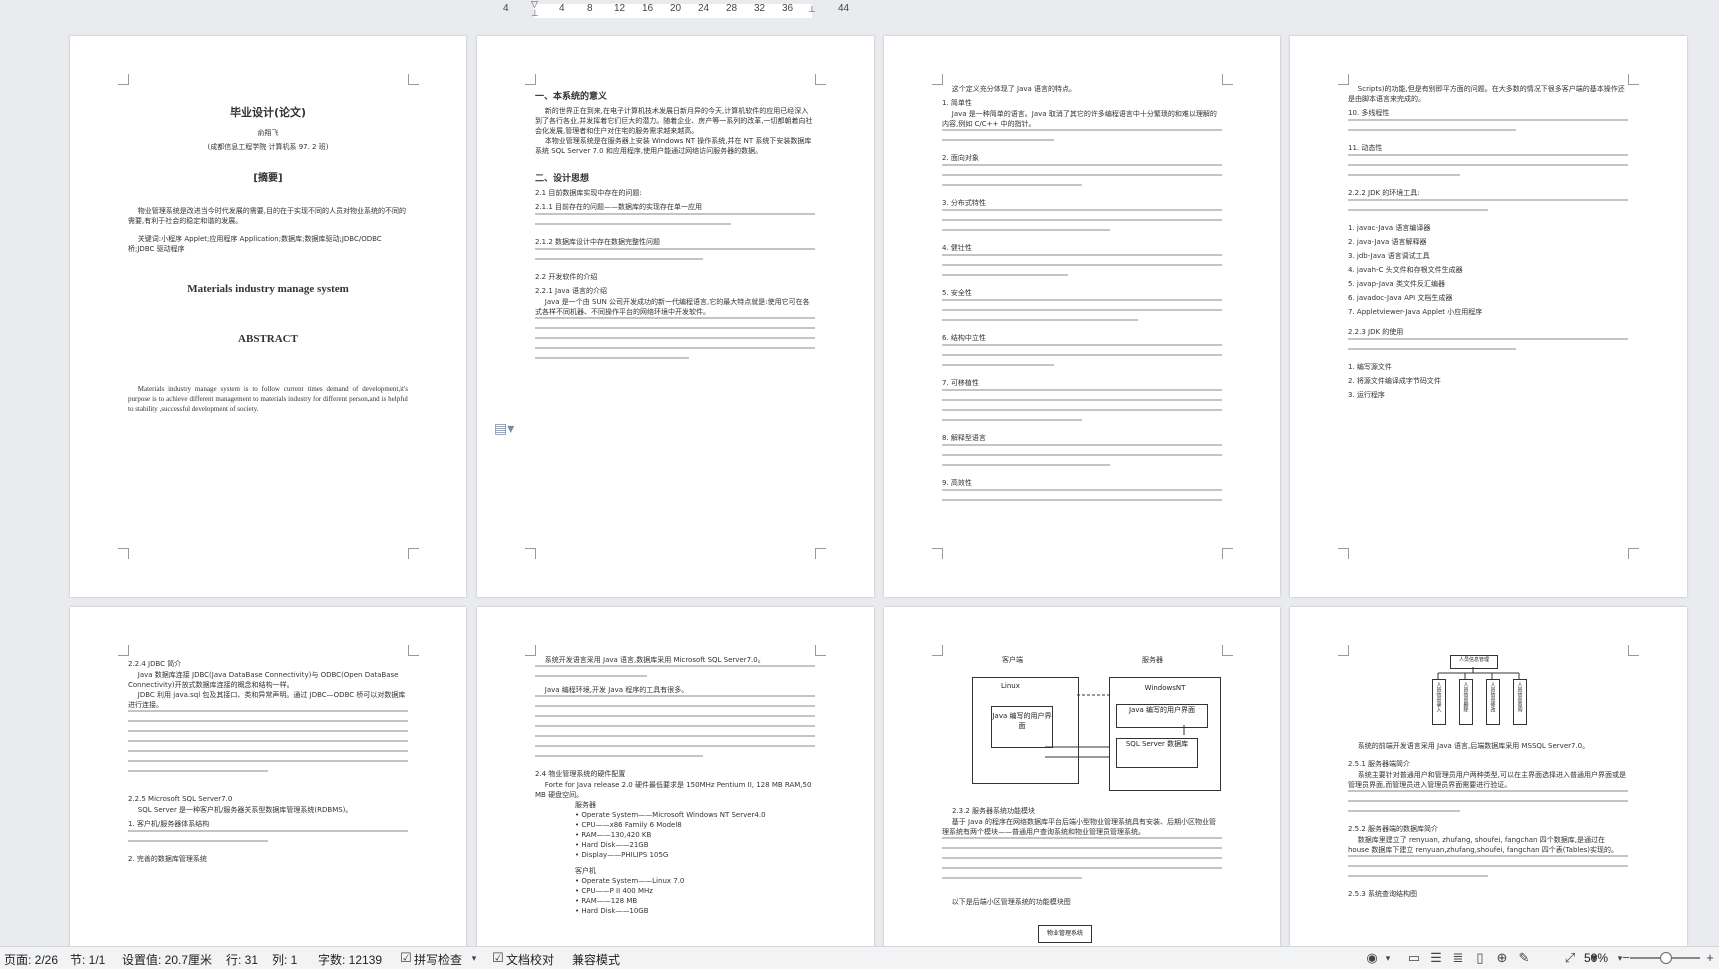 The height and width of the screenshot is (969, 1719). Describe the element at coordinates (614, 891) in the screenshot. I see `list-item: • CPU——P II 400 MHz` at that location.